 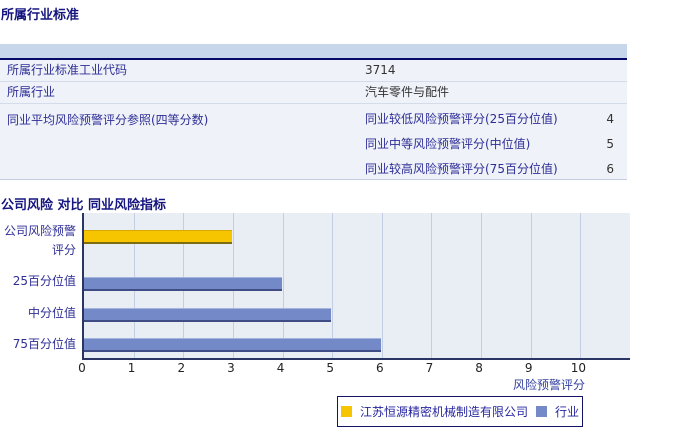 What do you see at coordinates (528, 368) in the screenshot?
I see `x-tick-label: 9` at bounding box center [528, 368].